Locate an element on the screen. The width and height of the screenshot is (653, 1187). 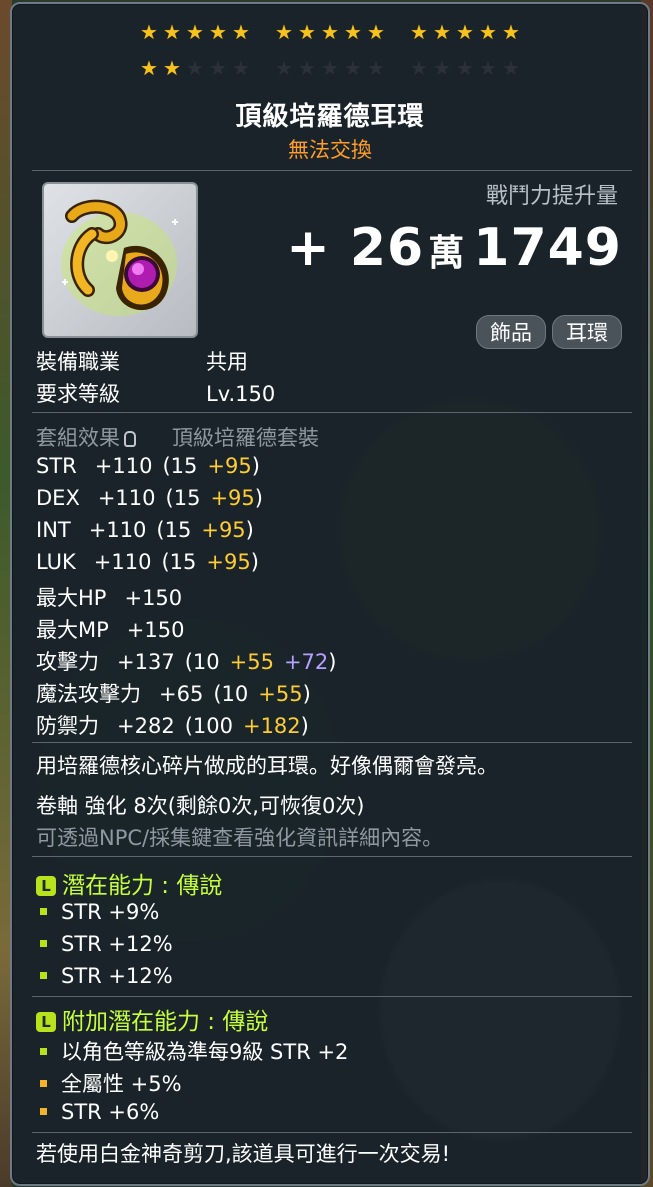
bonus-potential-line-text: STR +6% is located at coordinates (110, 1112).